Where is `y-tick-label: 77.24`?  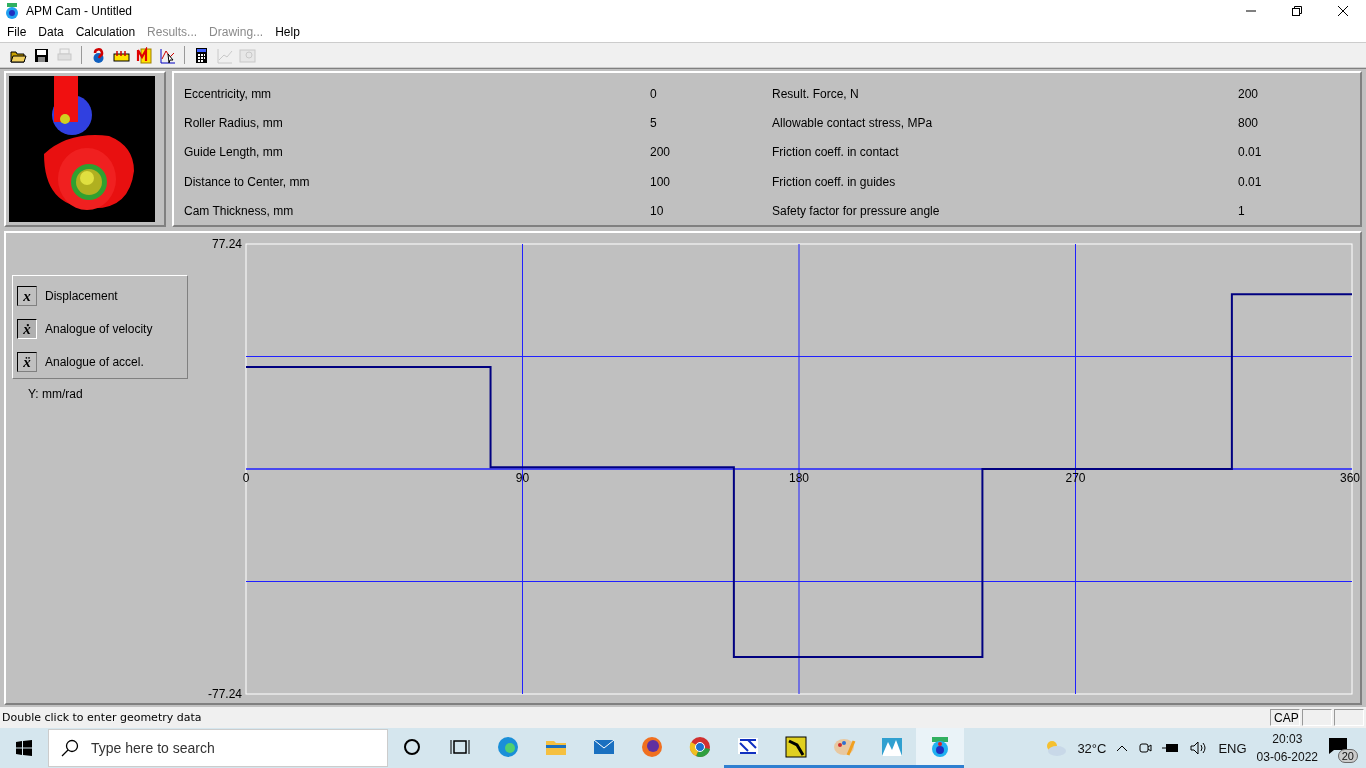
y-tick-label: 77.24 is located at coordinates (226, 244).